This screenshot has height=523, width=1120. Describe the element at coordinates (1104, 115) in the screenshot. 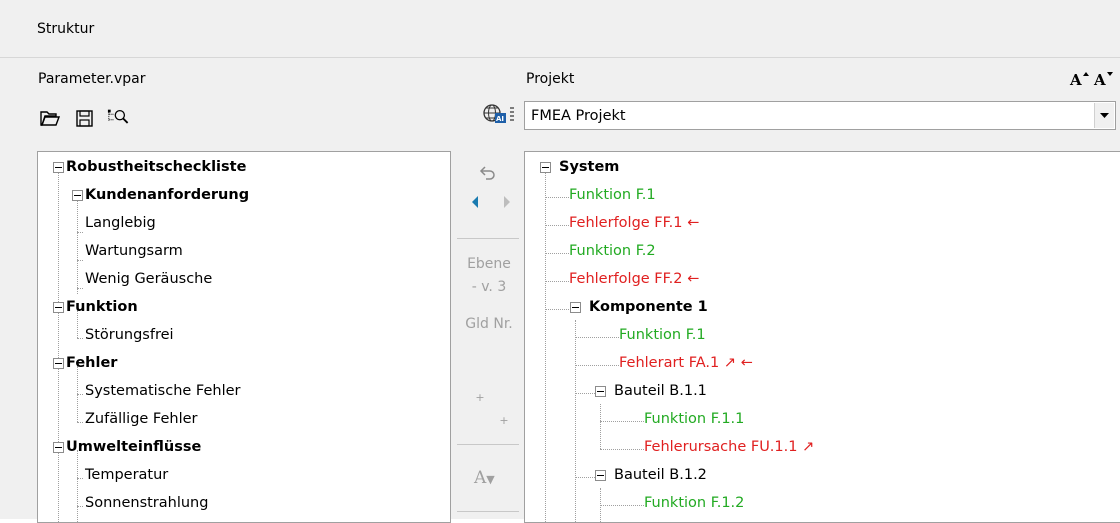

I see `chevron-down-icon` at that location.